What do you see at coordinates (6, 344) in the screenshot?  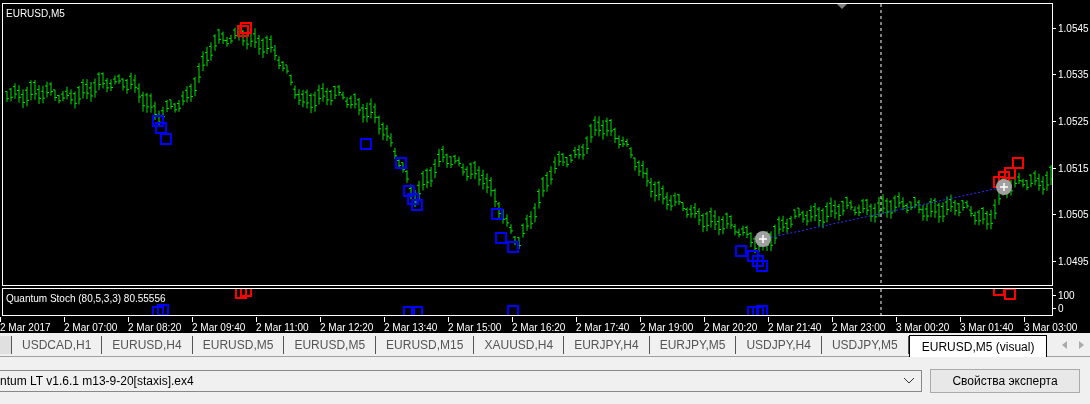 I see `partial-tab` at bounding box center [6, 344].